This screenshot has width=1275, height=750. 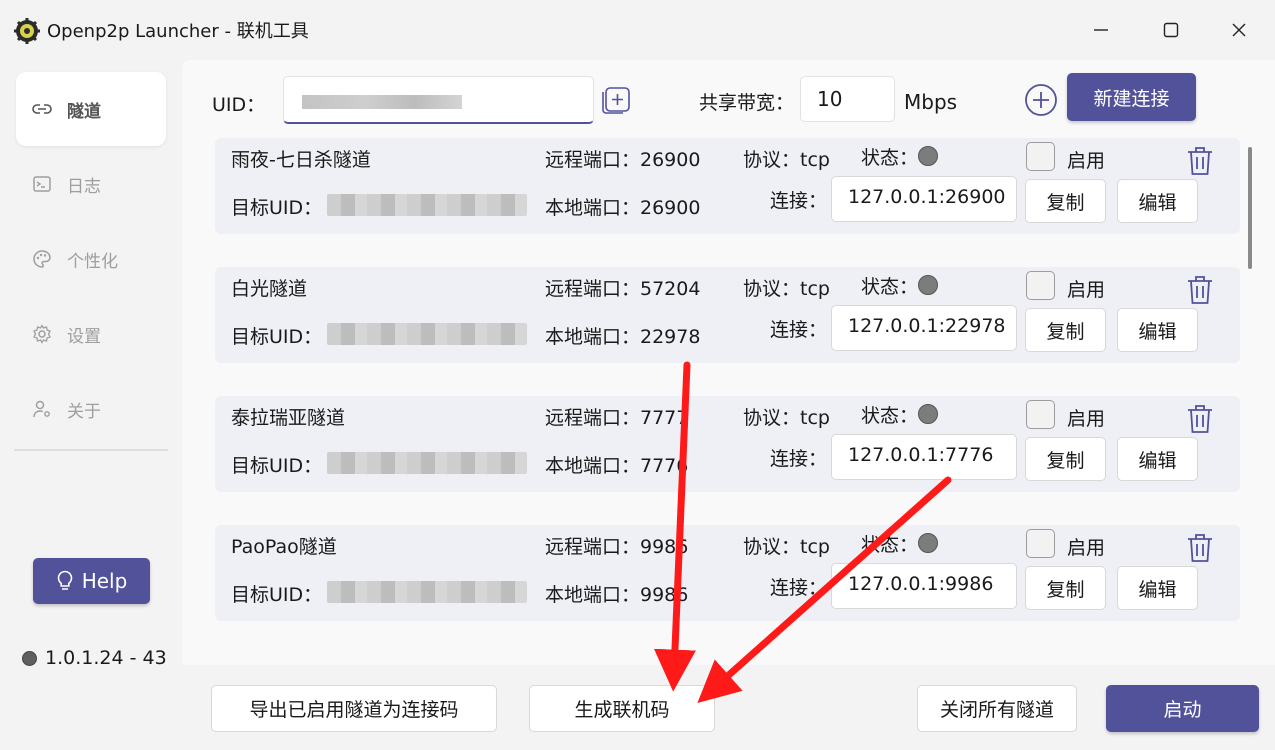 What do you see at coordinates (1250, 208) in the screenshot?
I see `tunnel-list-scrollbar` at bounding box center [1250, 208].